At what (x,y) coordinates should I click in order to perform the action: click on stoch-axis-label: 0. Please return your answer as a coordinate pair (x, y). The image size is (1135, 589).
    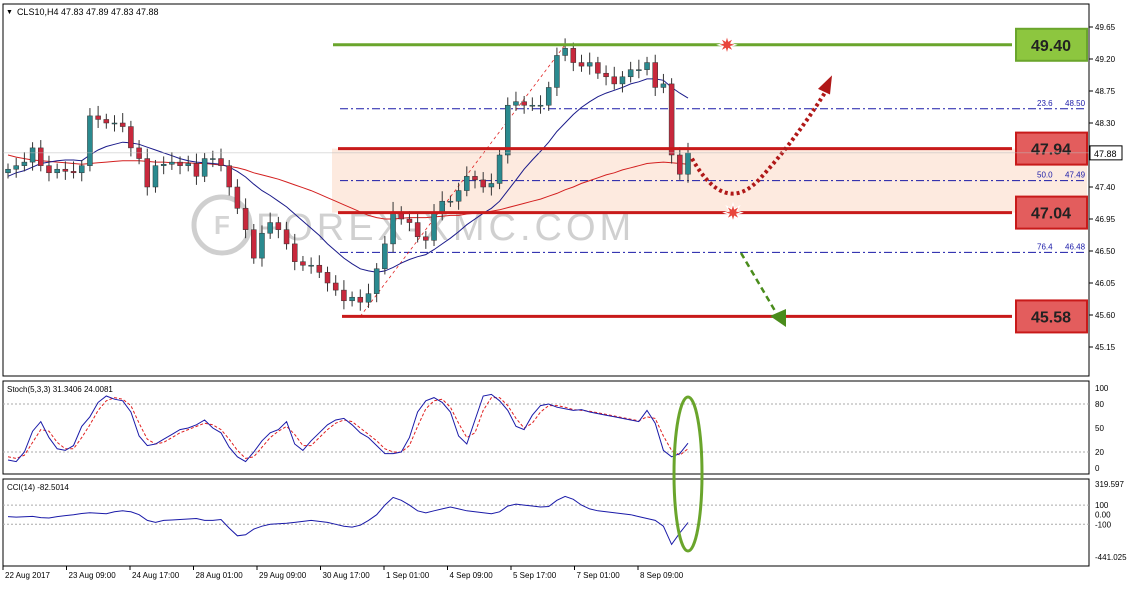
    Looking at the image, I should click on (1097, 468).